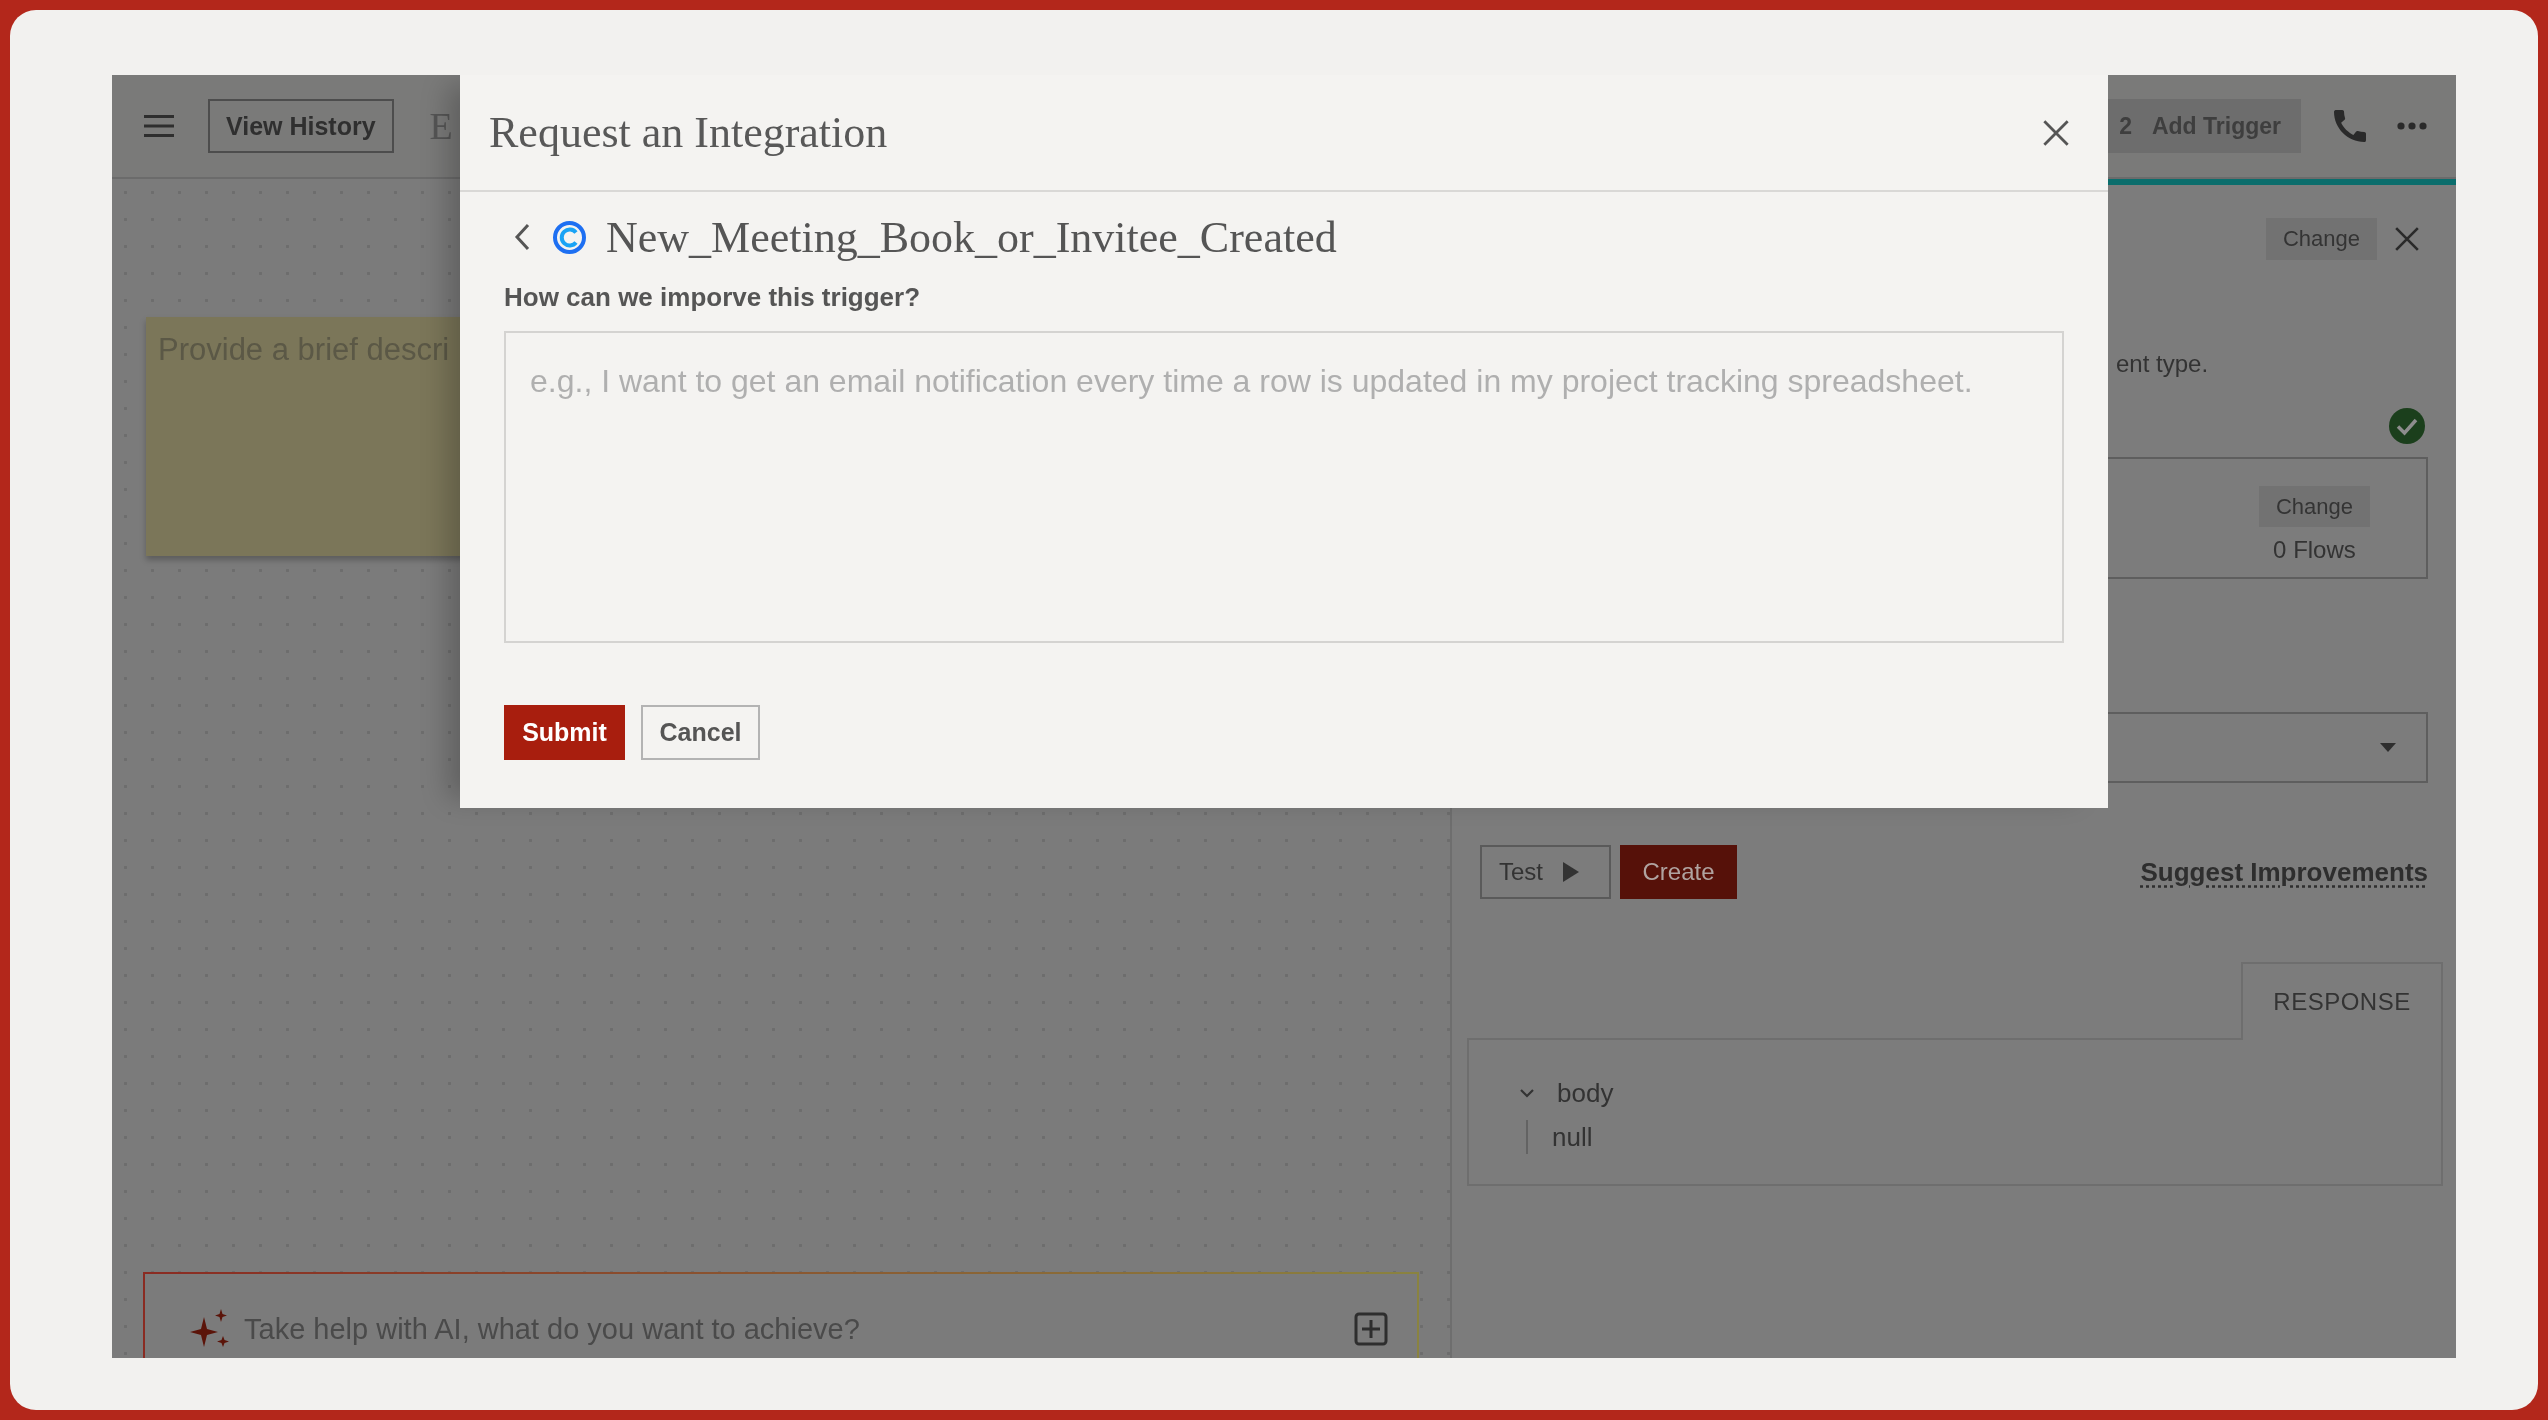 Image resolution: width=2548 pixels, height=1420 pixels. Describe the element at coordinates (2314, 550) in the screenshot. I see `flows-count: 0 Flows` at that location.